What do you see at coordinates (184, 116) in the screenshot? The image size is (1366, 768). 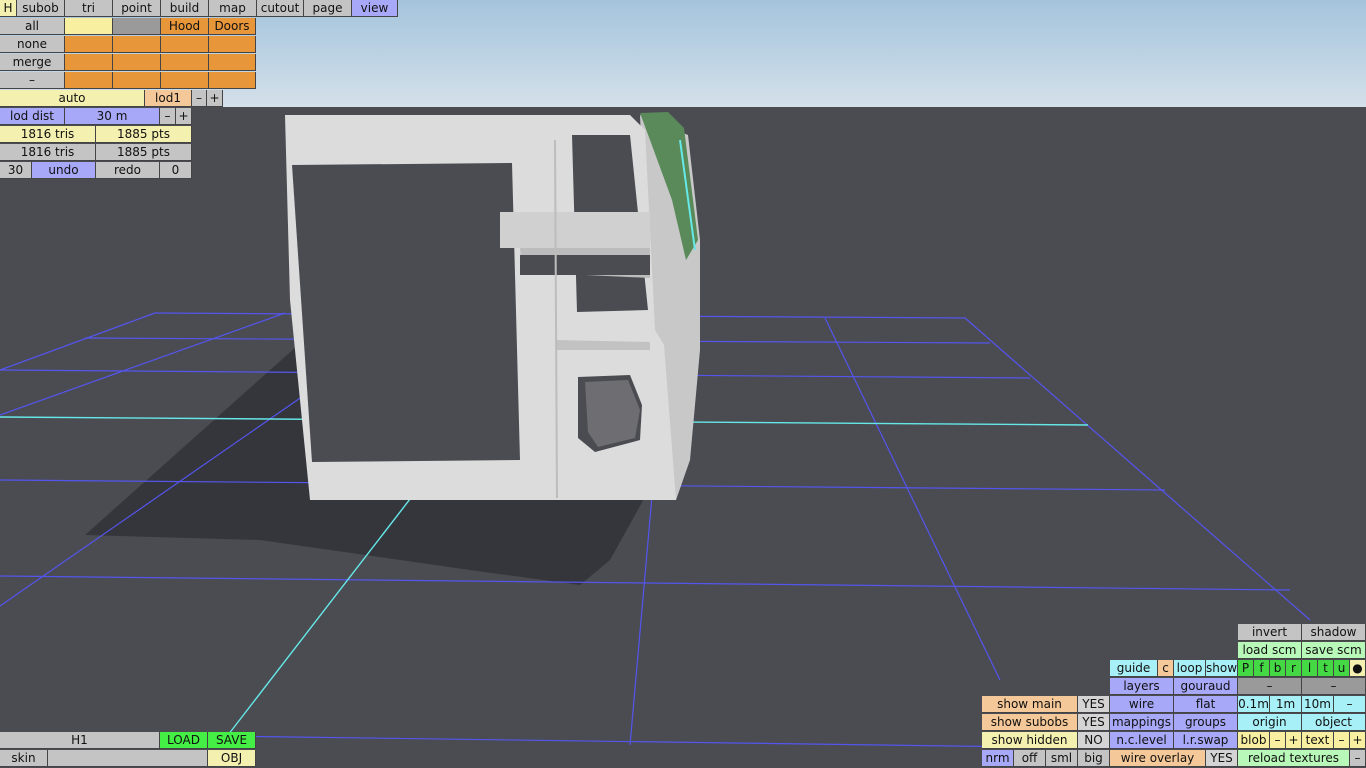 I see `lod-dist-increase-button: +` at bounding box center [184, 116].